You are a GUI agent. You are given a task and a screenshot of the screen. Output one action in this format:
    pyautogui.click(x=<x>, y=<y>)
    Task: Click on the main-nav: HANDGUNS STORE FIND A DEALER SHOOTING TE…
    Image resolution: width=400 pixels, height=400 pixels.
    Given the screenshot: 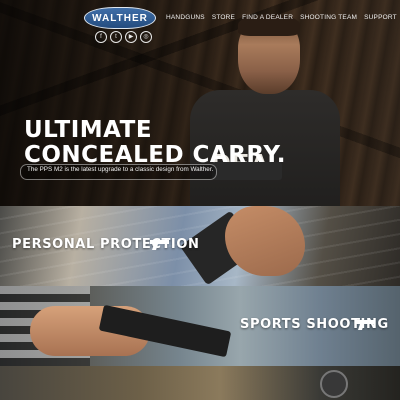 What is the action you would take?
    pyautogui.click(x=281, y=17)
    